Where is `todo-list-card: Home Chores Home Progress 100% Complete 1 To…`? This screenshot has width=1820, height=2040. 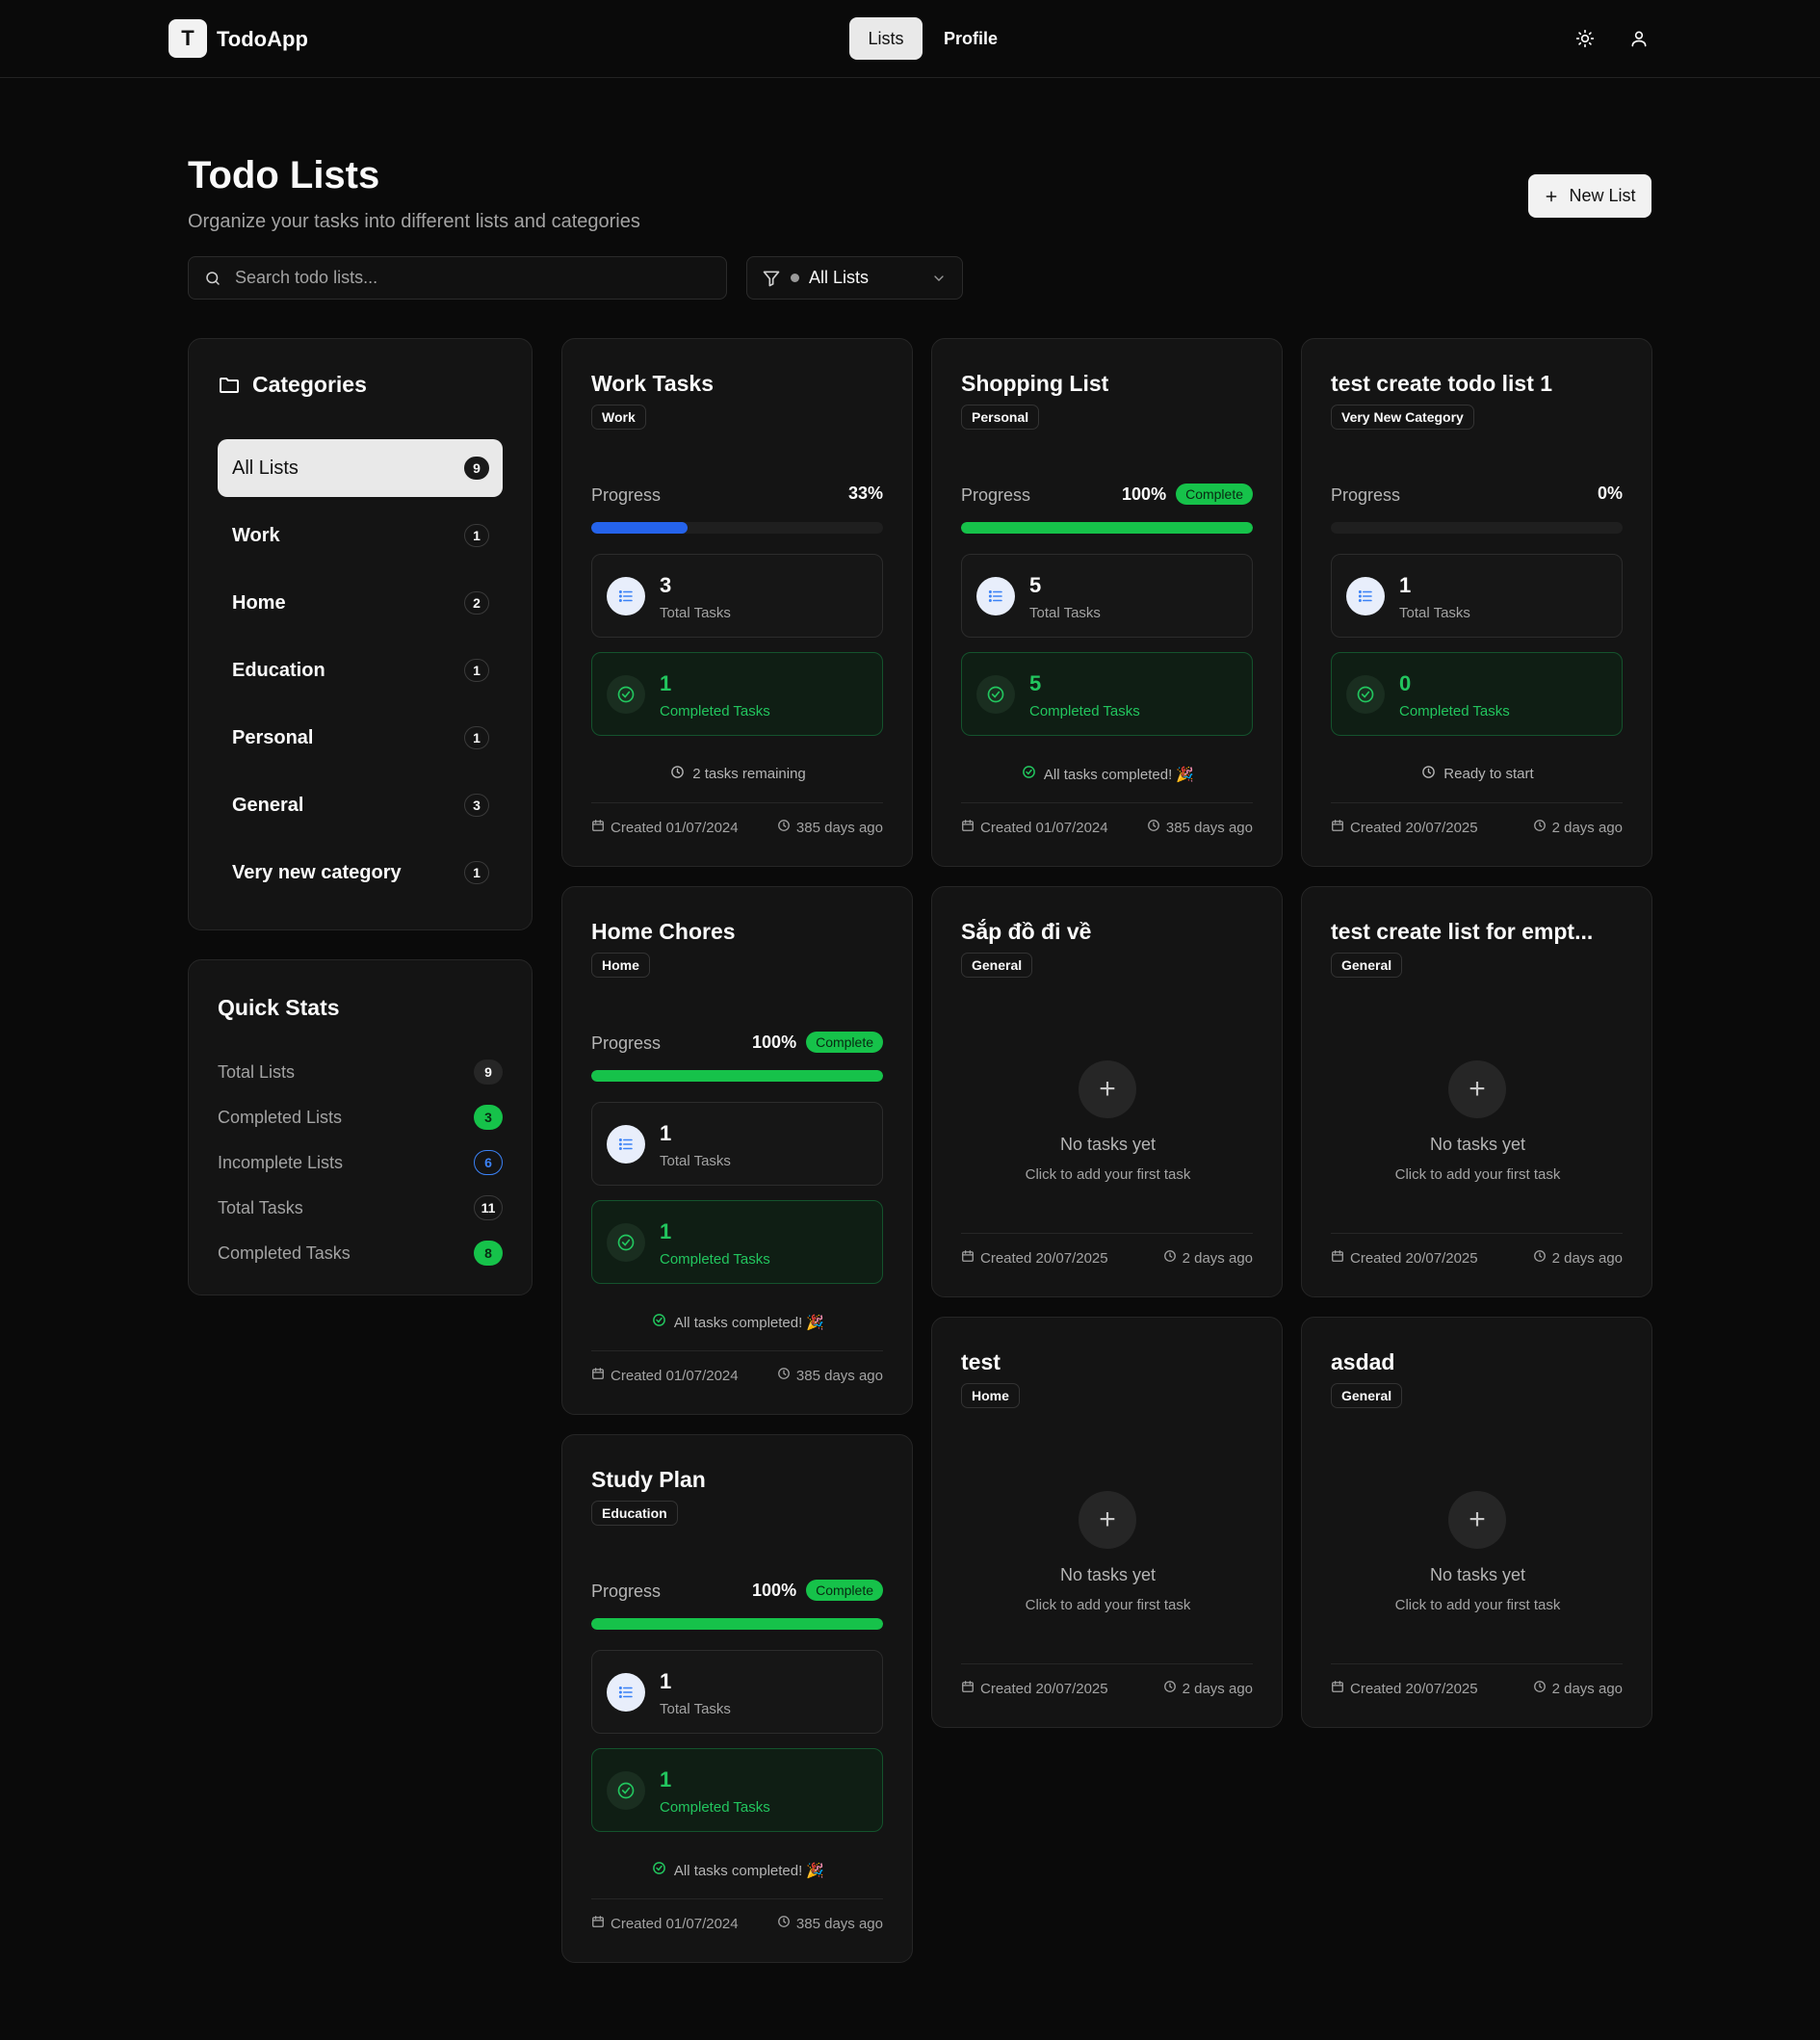
todo-list-card: Home Chores Home Progress 100% Complete 1 To… is located at coordinates (737, 1151).